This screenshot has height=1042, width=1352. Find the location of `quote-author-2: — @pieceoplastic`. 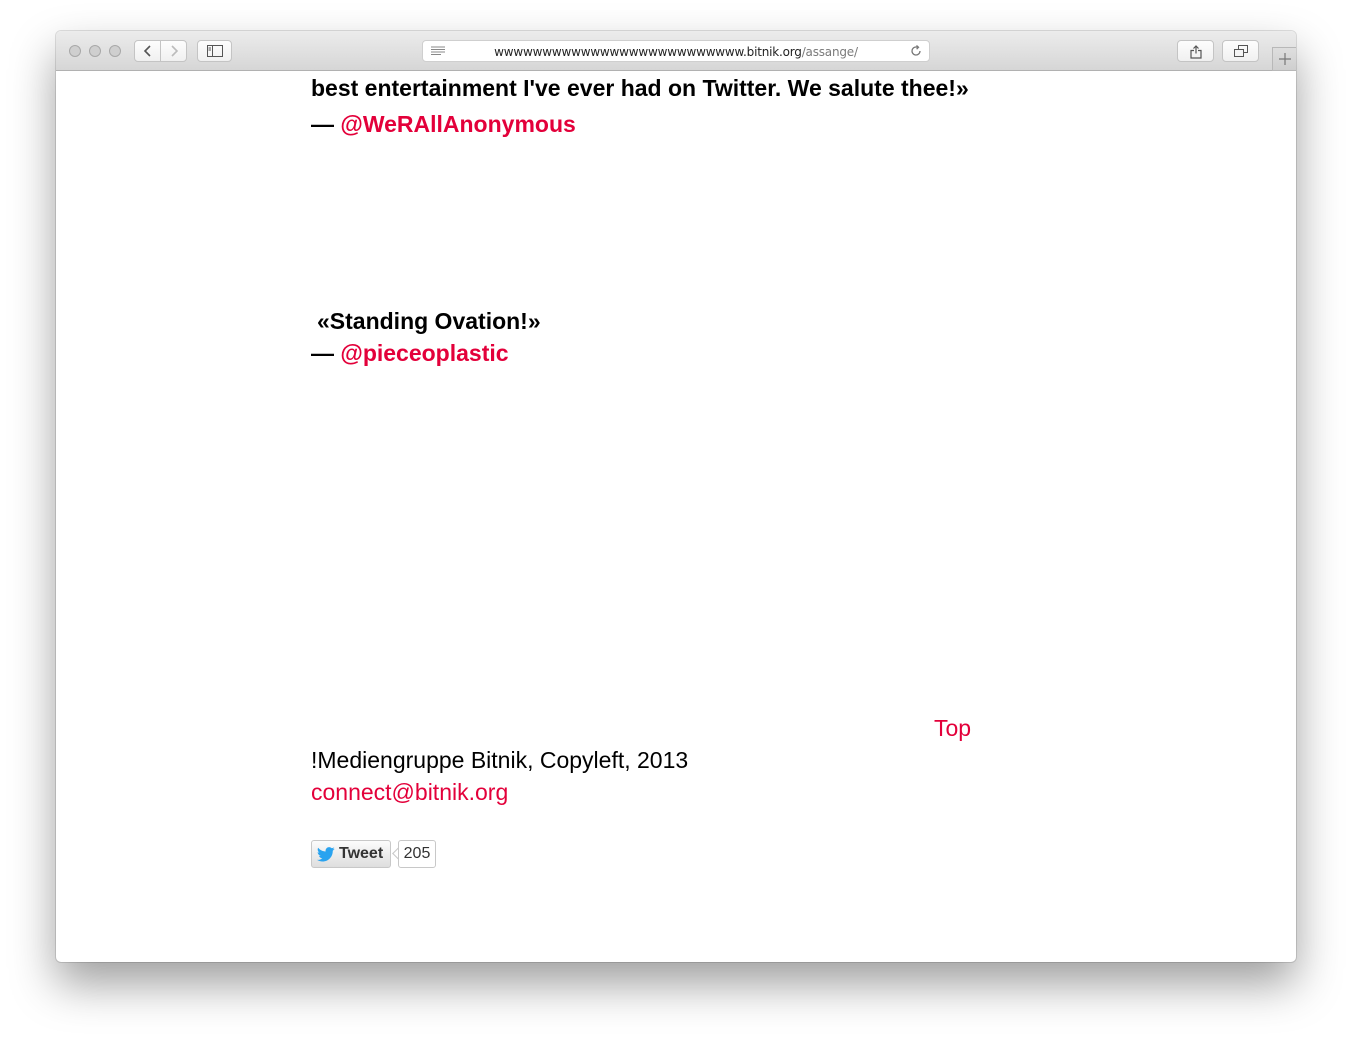

quote-author-2: — @pieceoplastic is located at coordinates (410, 353).